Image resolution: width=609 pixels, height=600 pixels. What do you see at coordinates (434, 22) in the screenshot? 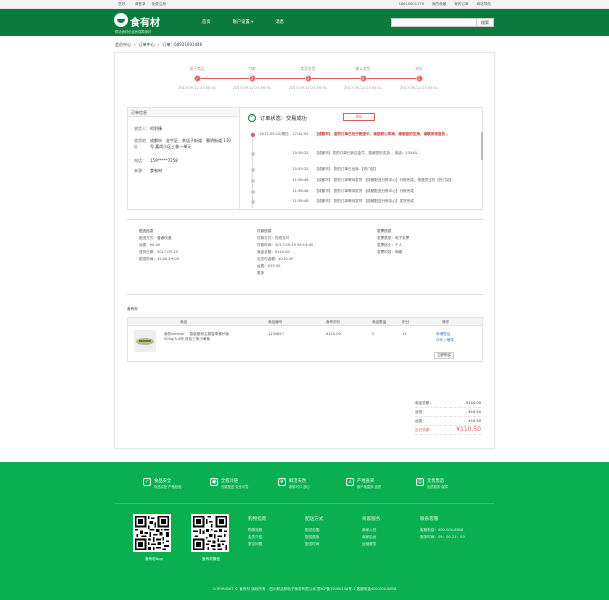
I see `search-input` at bounding box center [434, 22].